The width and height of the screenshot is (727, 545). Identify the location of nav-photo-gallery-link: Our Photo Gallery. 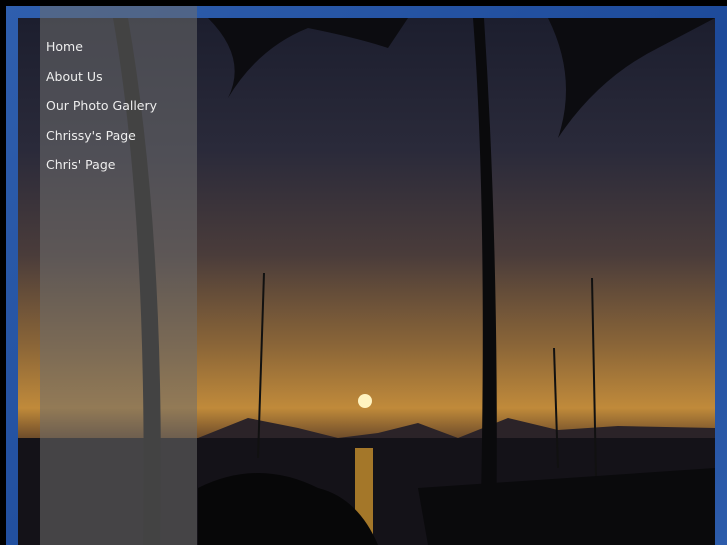
(101, 114).